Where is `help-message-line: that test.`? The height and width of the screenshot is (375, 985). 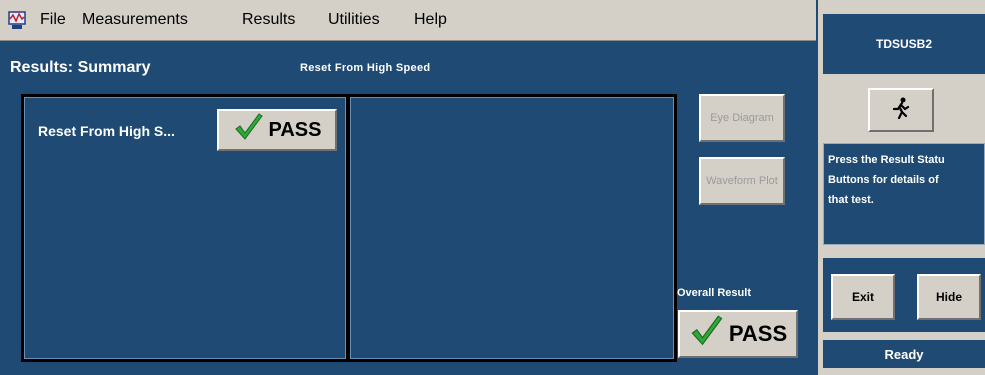 help-message-line: that test. is located at coordinates (851, 200).